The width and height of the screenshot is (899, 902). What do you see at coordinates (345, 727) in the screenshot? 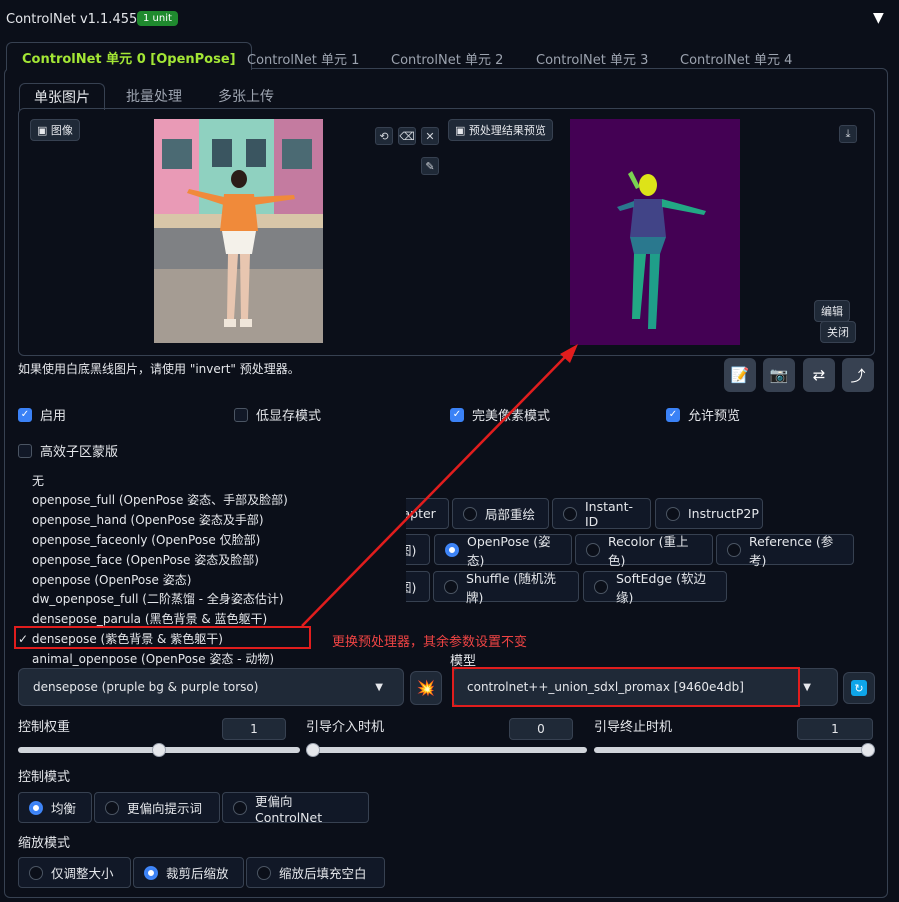
I see `start-label: 引导介入时机` at bounding box center [345, 727].